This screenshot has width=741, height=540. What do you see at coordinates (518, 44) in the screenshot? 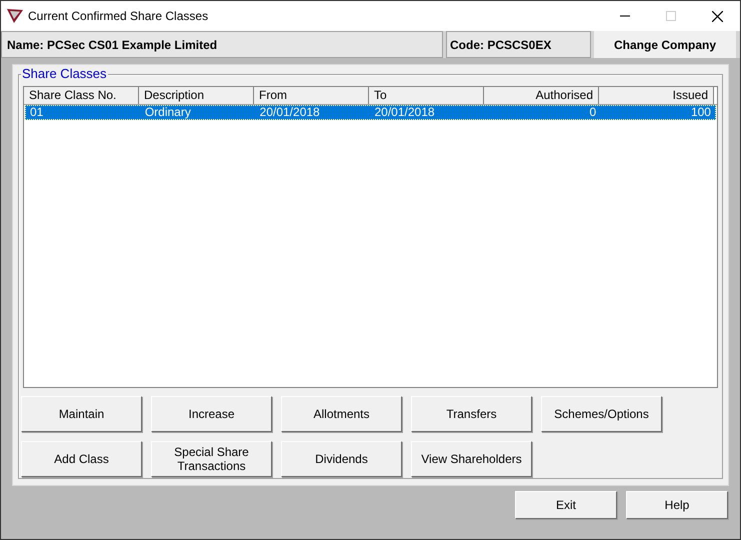
I see `company-code-field: Code: PCSCS0EX` at bounding box center [518, 44].